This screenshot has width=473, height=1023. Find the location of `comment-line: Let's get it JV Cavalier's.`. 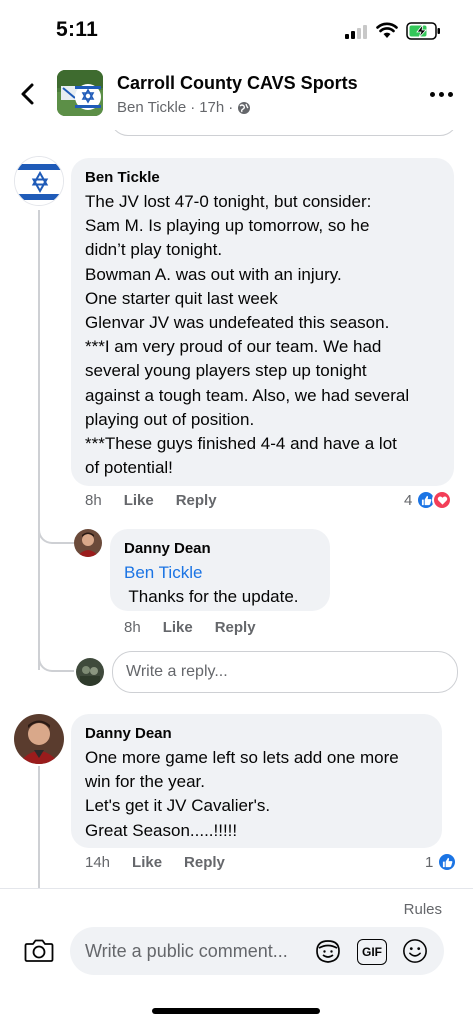

comment-line: Let's get it JV Cavalier's. is located at coordinates (178, 806).